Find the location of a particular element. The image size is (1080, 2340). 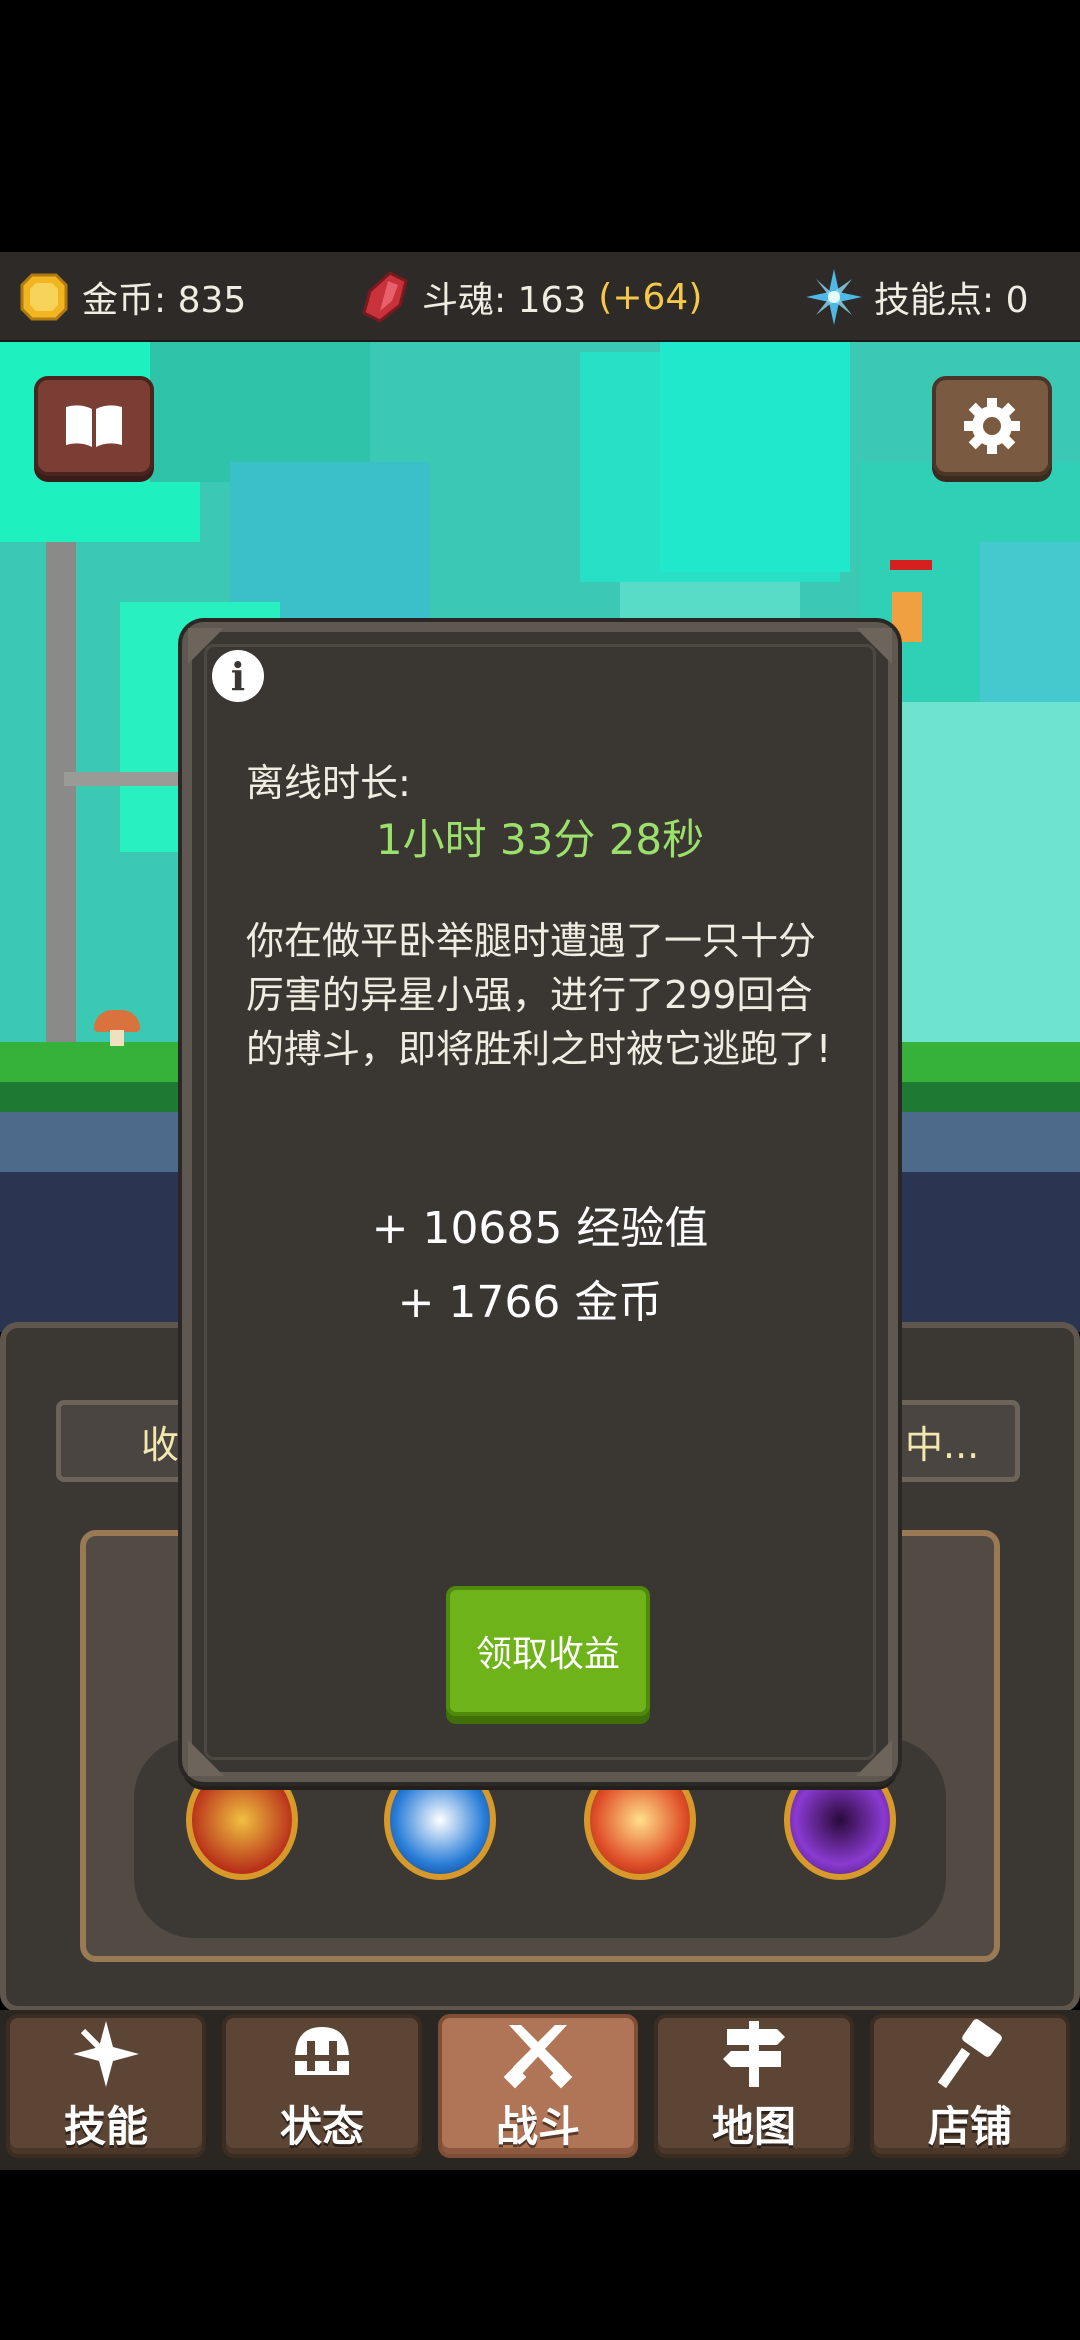

nav-skills-label: 技能 is located at coordinates (105, 2126).